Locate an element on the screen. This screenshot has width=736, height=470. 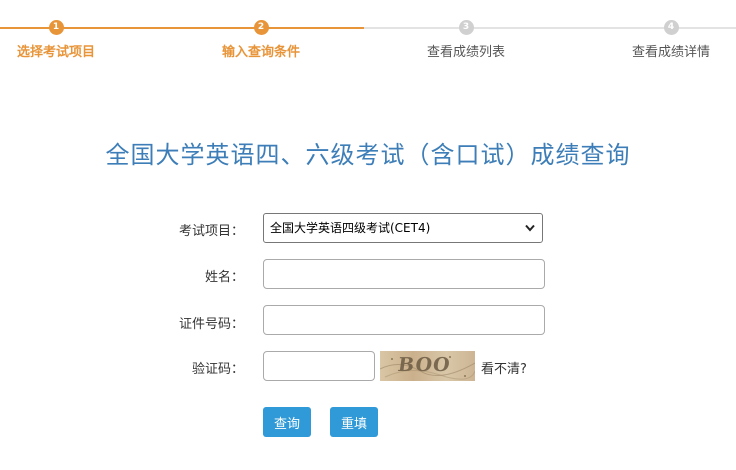
chevron-down-icon is located at coordinates (530, 228).